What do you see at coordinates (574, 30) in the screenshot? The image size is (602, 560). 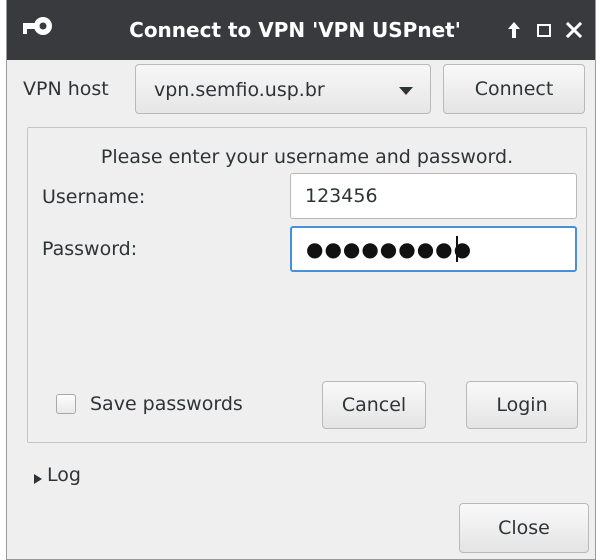 I see `close-icon` at bounding box center [574, 30].